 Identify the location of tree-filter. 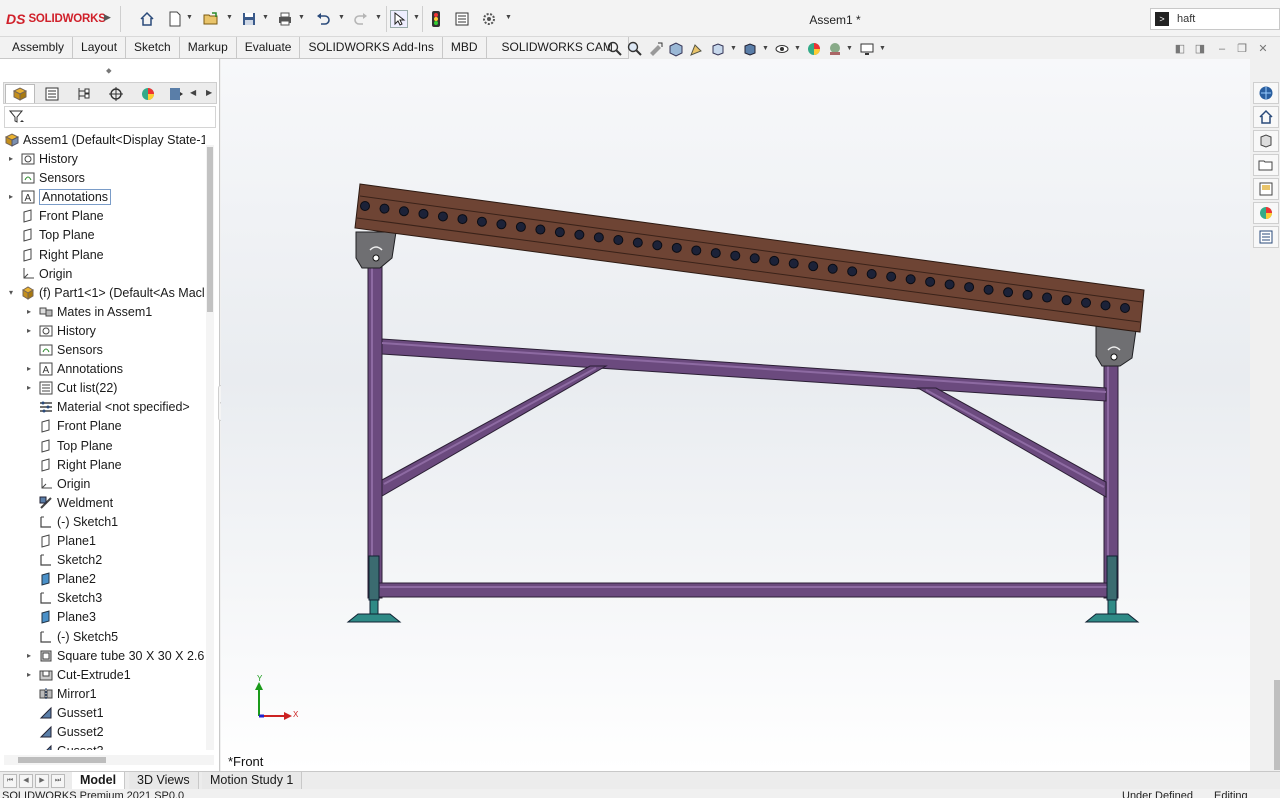
(110, 117).